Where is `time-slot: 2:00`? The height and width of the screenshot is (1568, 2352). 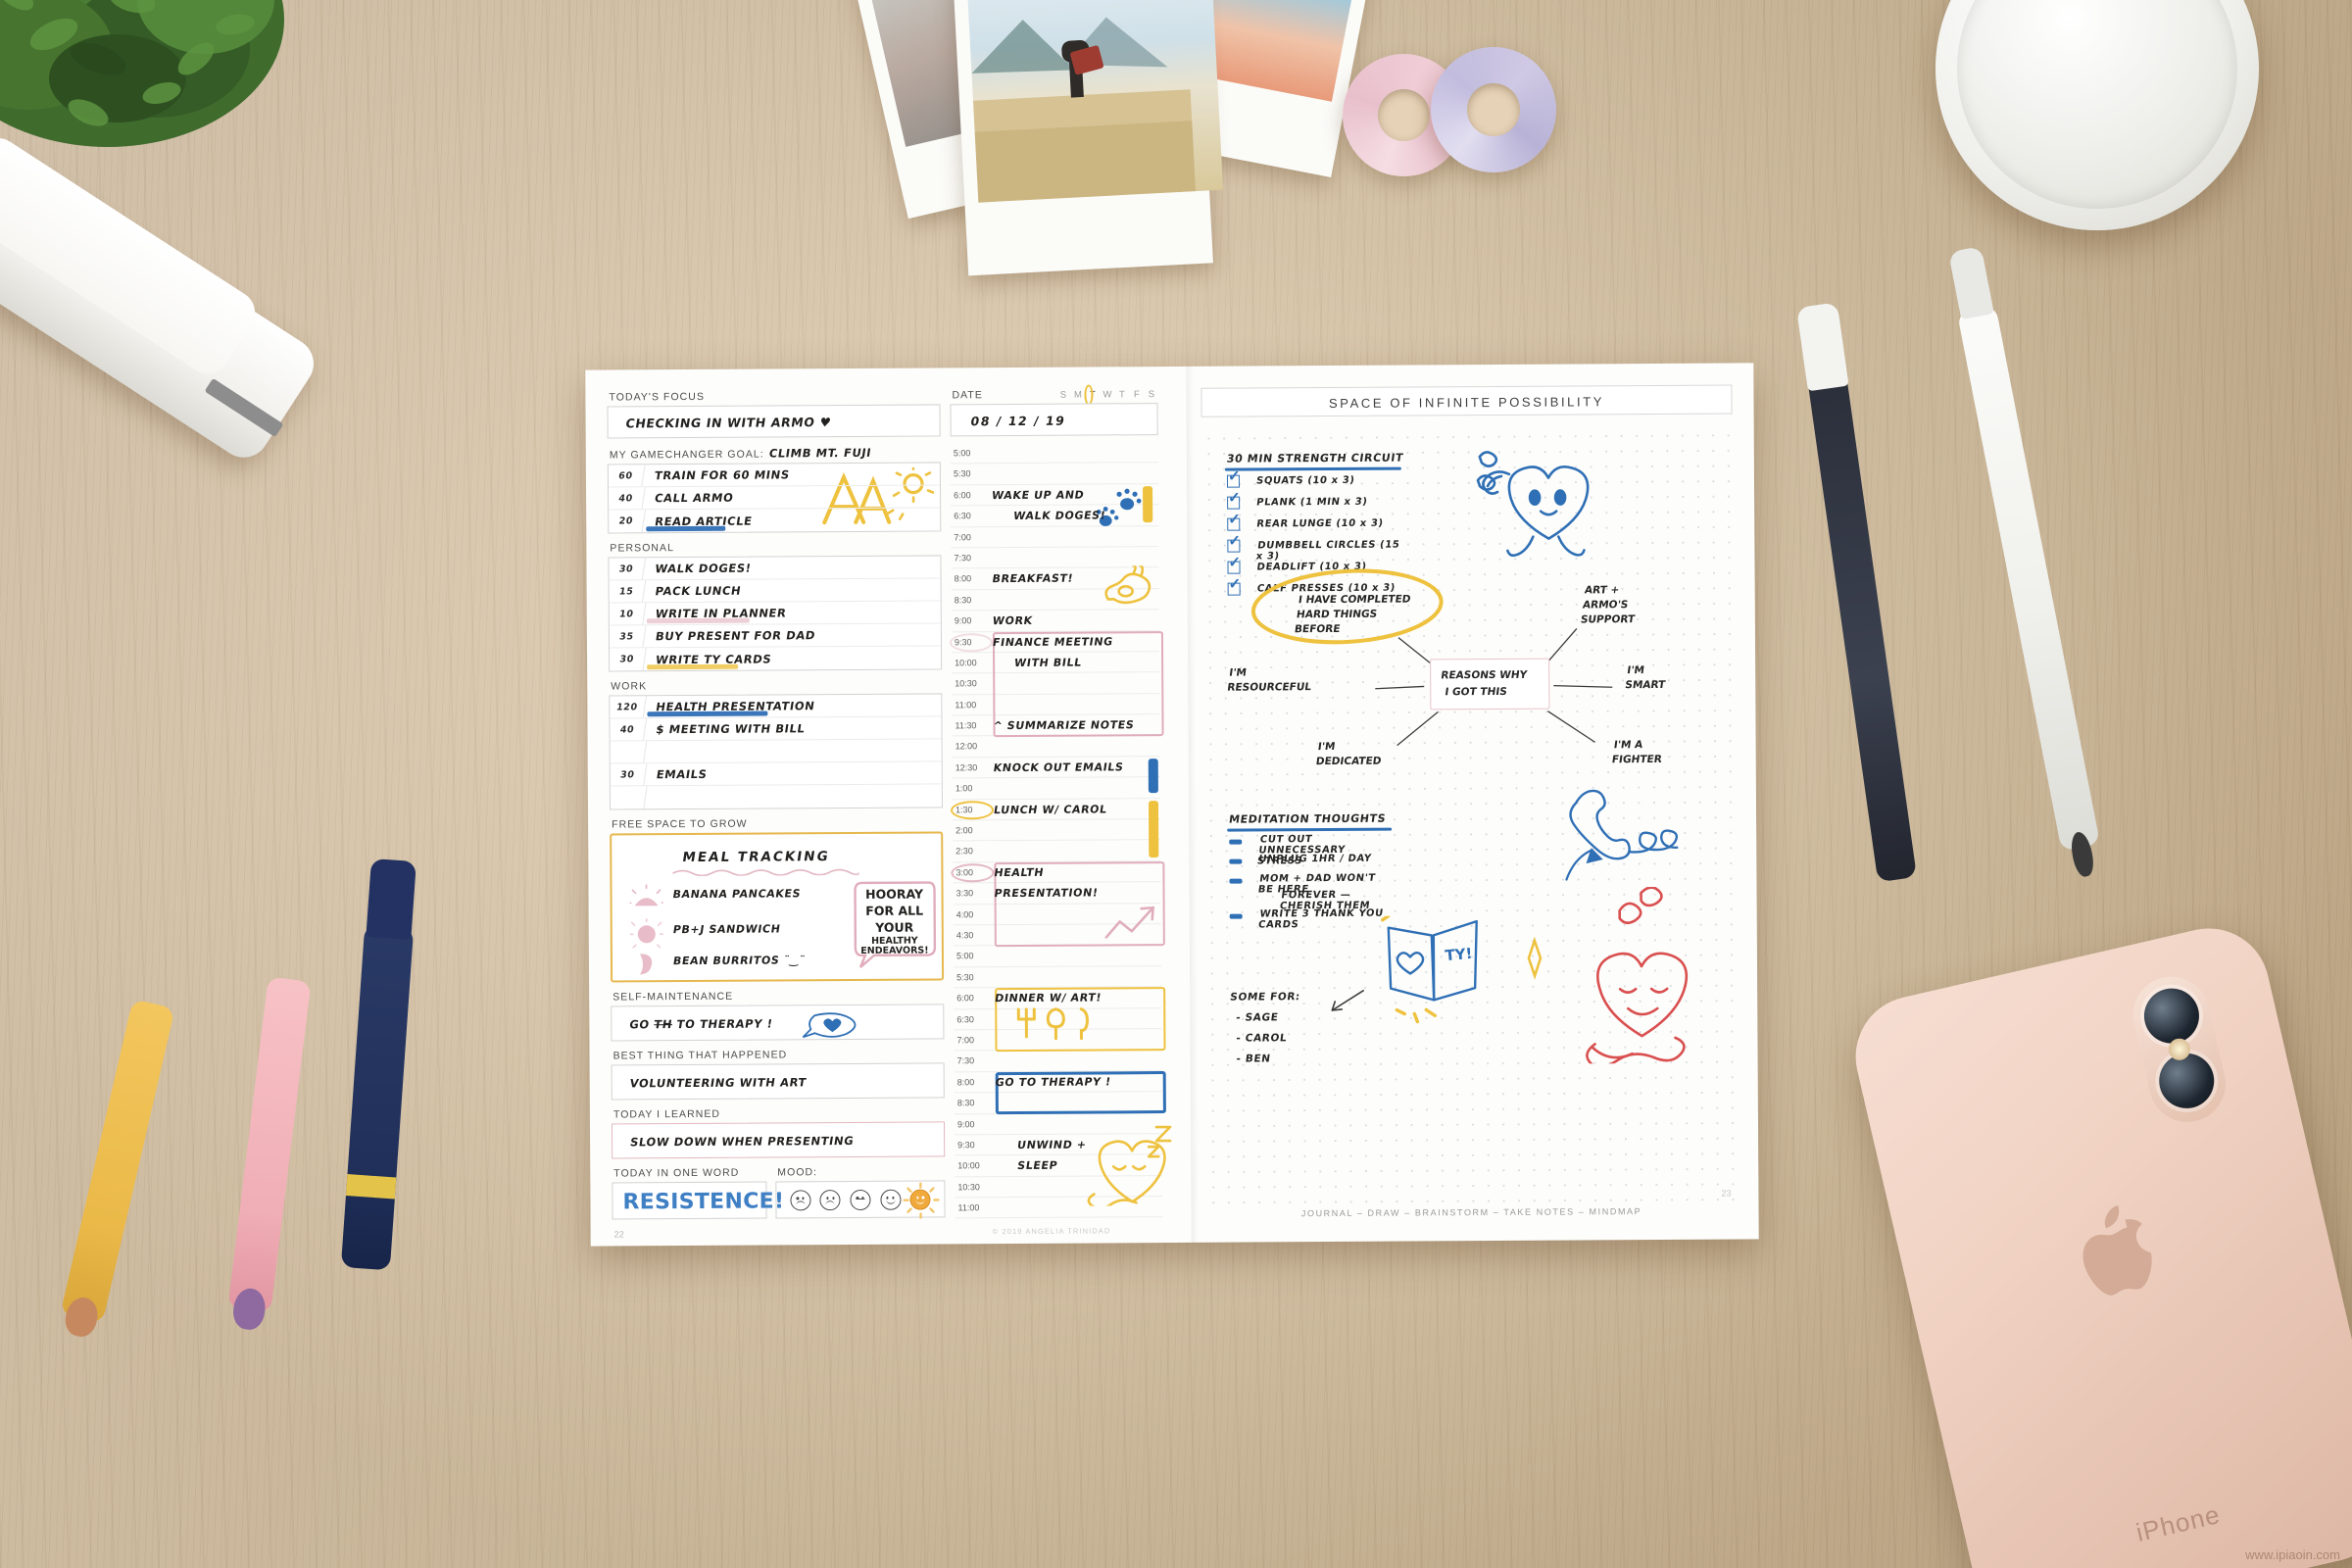
time-slot: 2:00 is located at coordinates (1057, 830).